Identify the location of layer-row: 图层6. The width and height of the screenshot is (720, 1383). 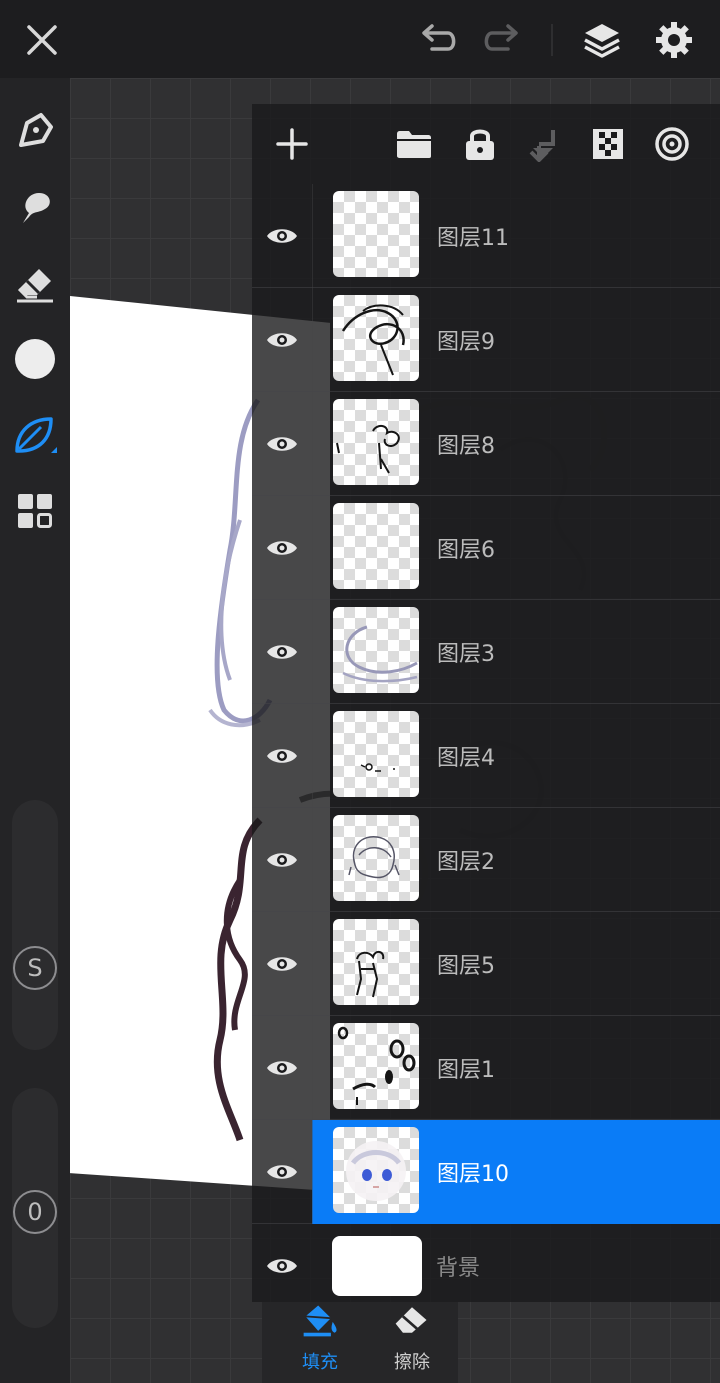
(486, 548).